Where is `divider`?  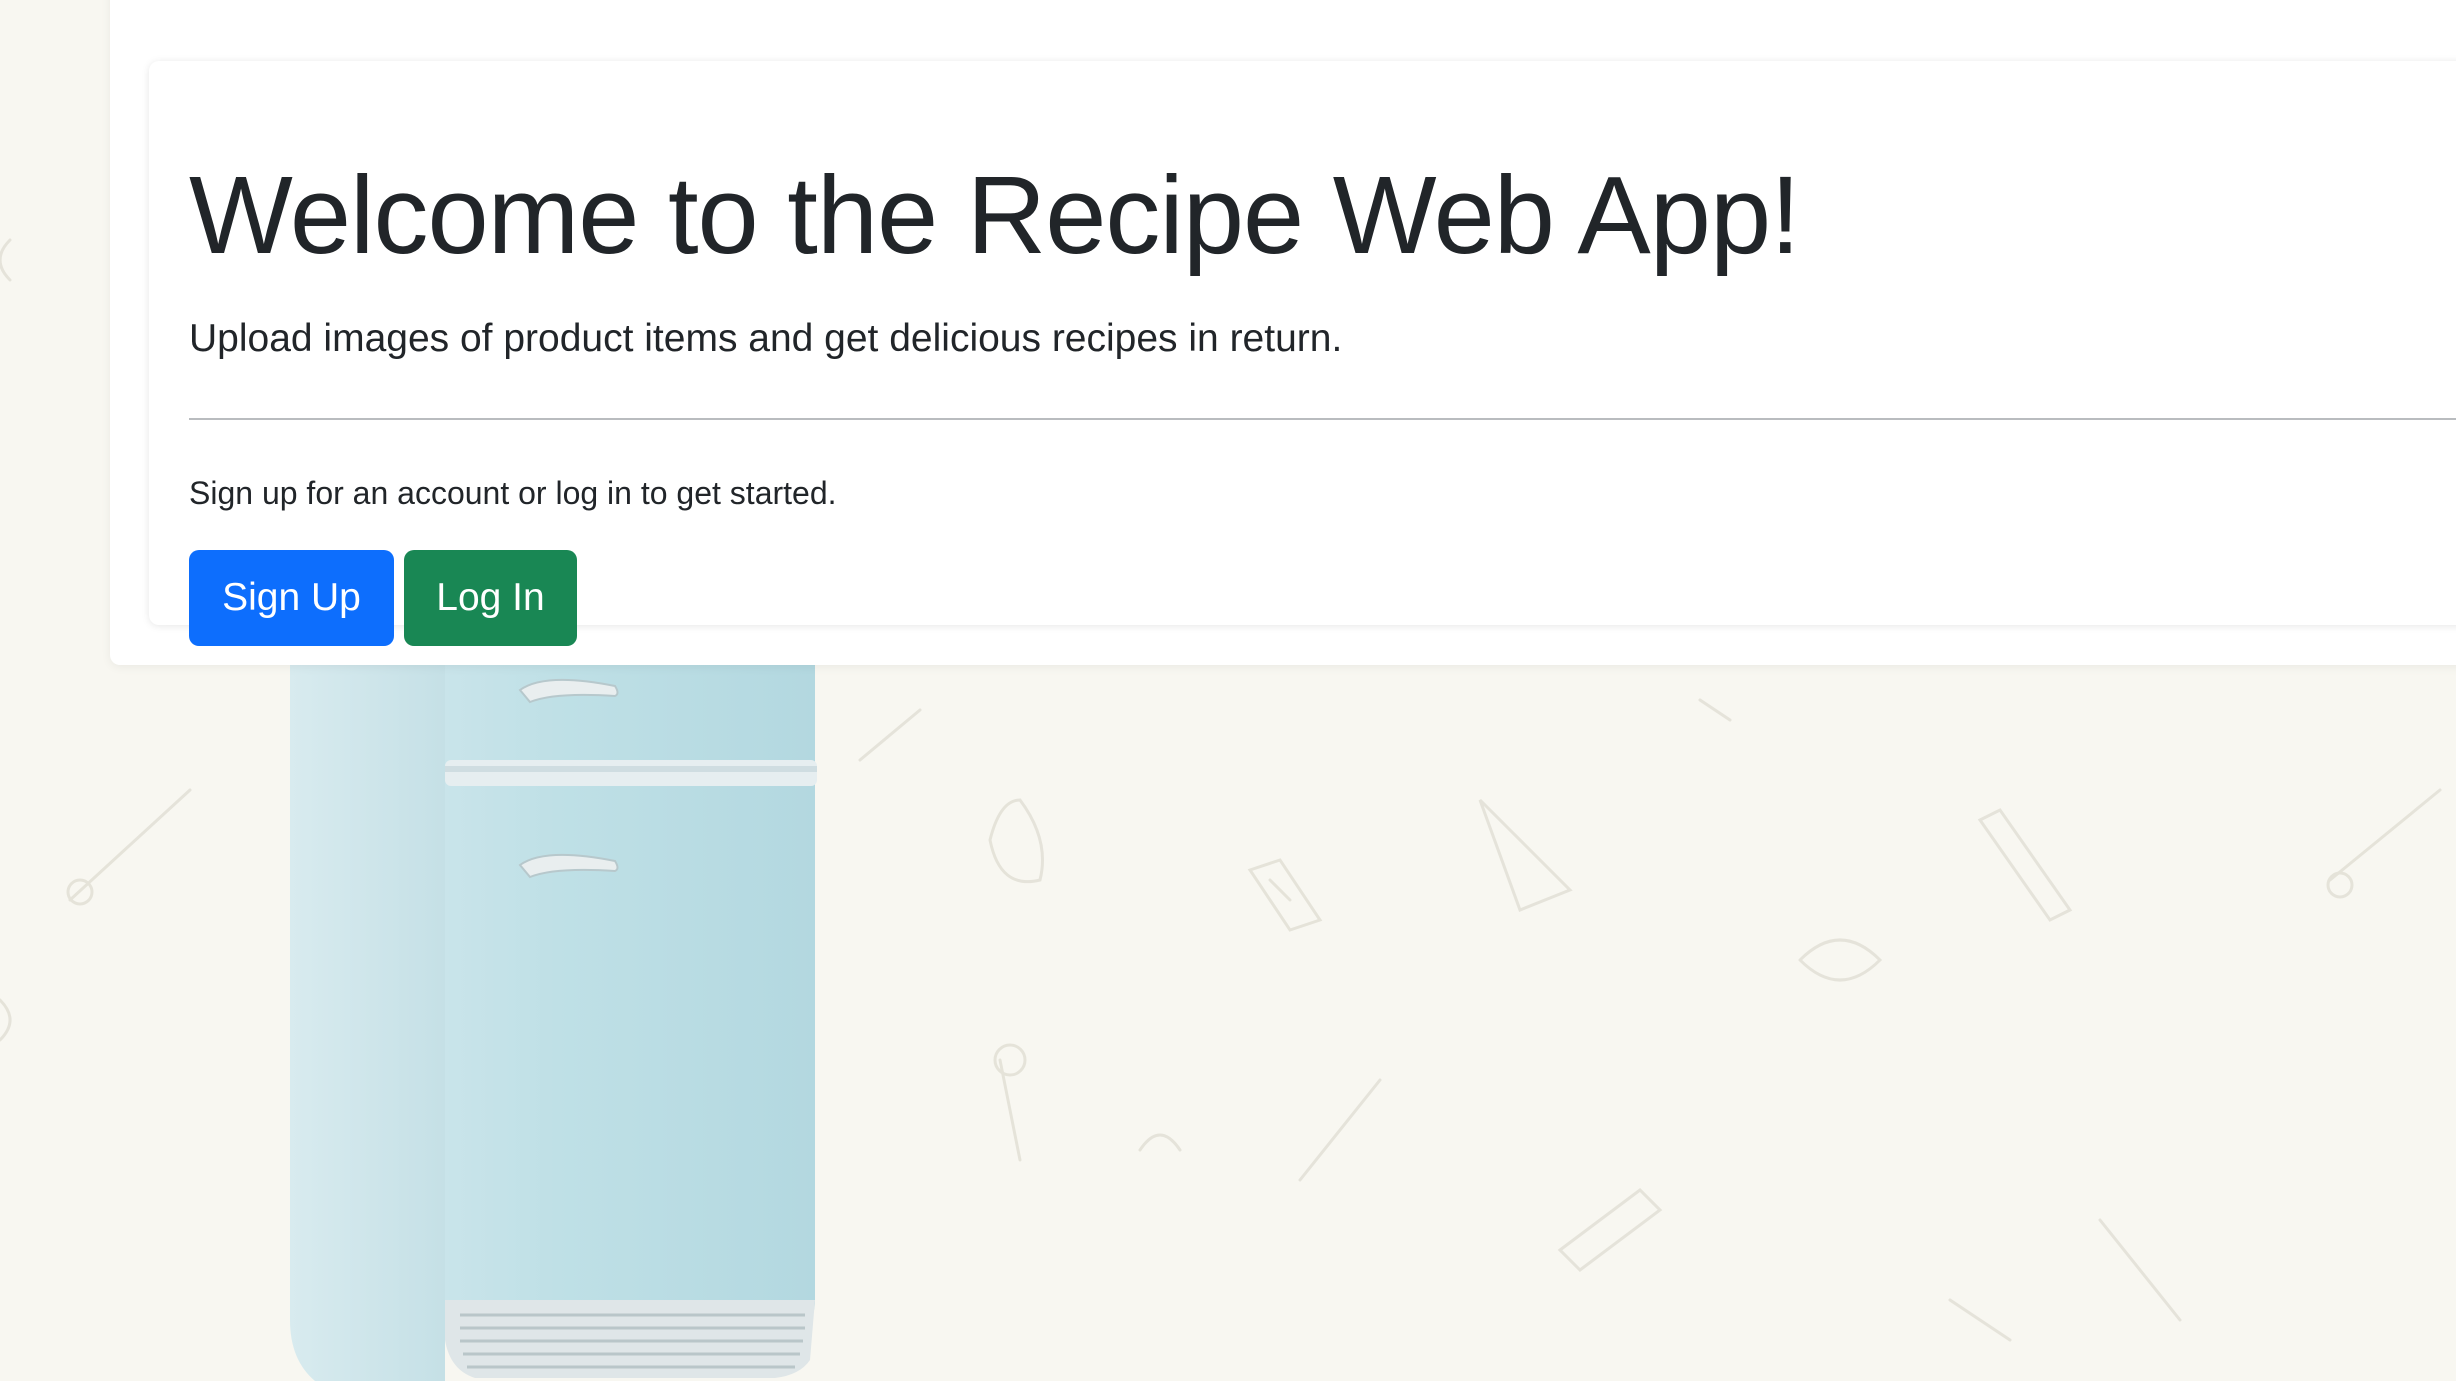
divider is located at coordinates (1322, 419).